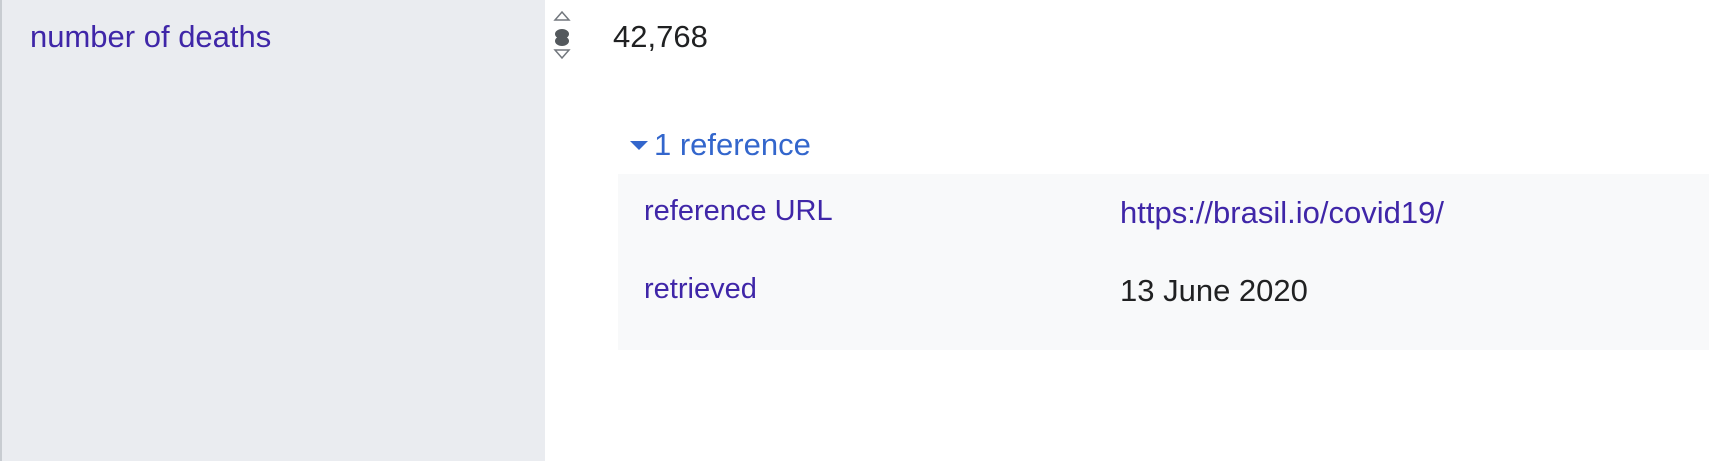 This screenshot has height=461, width=1709. What do you see at coordinates (738, 211) in the screenshot?
I see `reference-property-label: reference URL` at bounding box center [738, 211].